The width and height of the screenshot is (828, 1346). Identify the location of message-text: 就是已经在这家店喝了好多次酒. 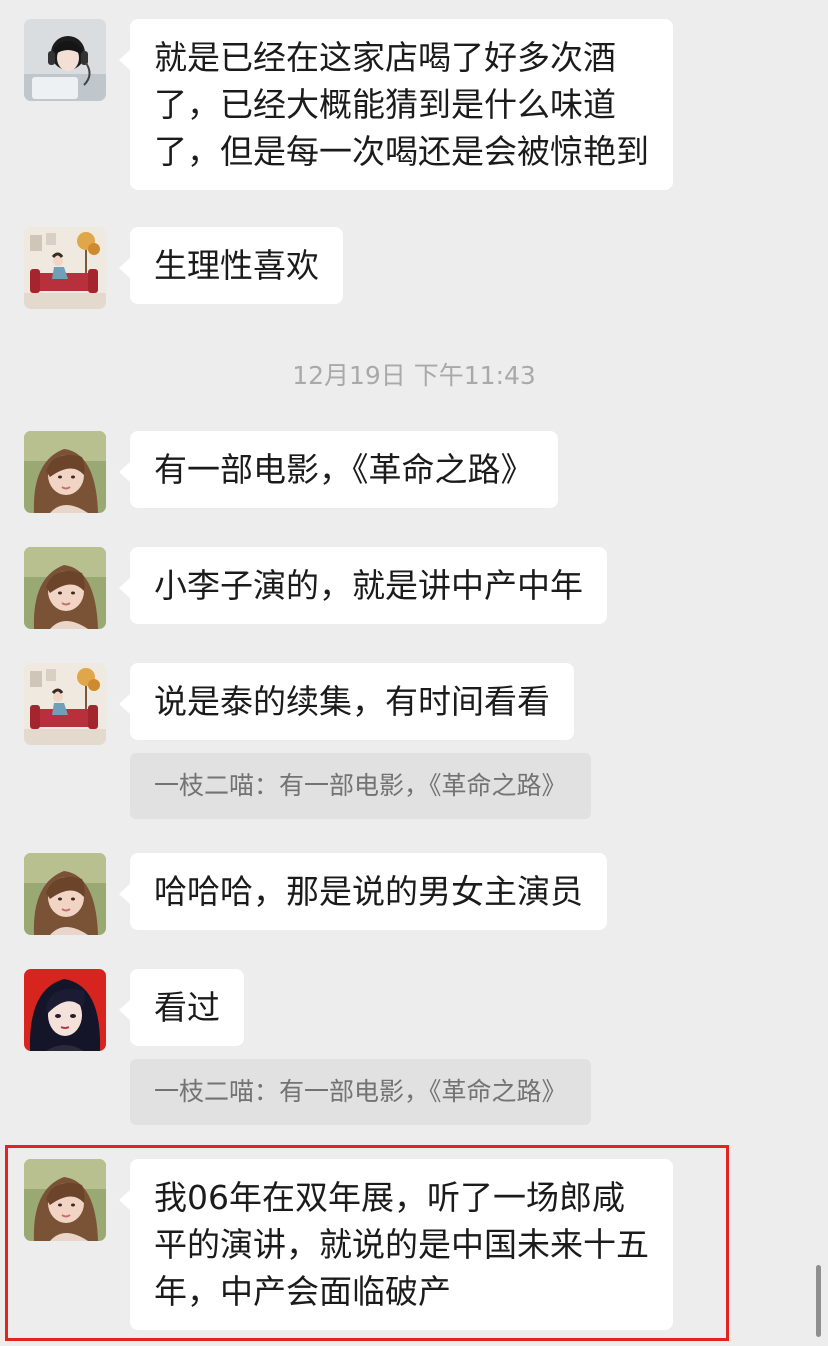
(385, 57).